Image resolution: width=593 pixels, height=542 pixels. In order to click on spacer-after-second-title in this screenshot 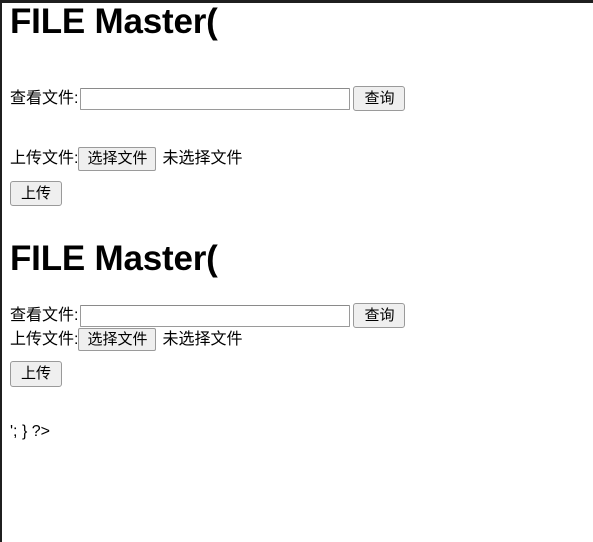, I will do `click(301, 290)`.